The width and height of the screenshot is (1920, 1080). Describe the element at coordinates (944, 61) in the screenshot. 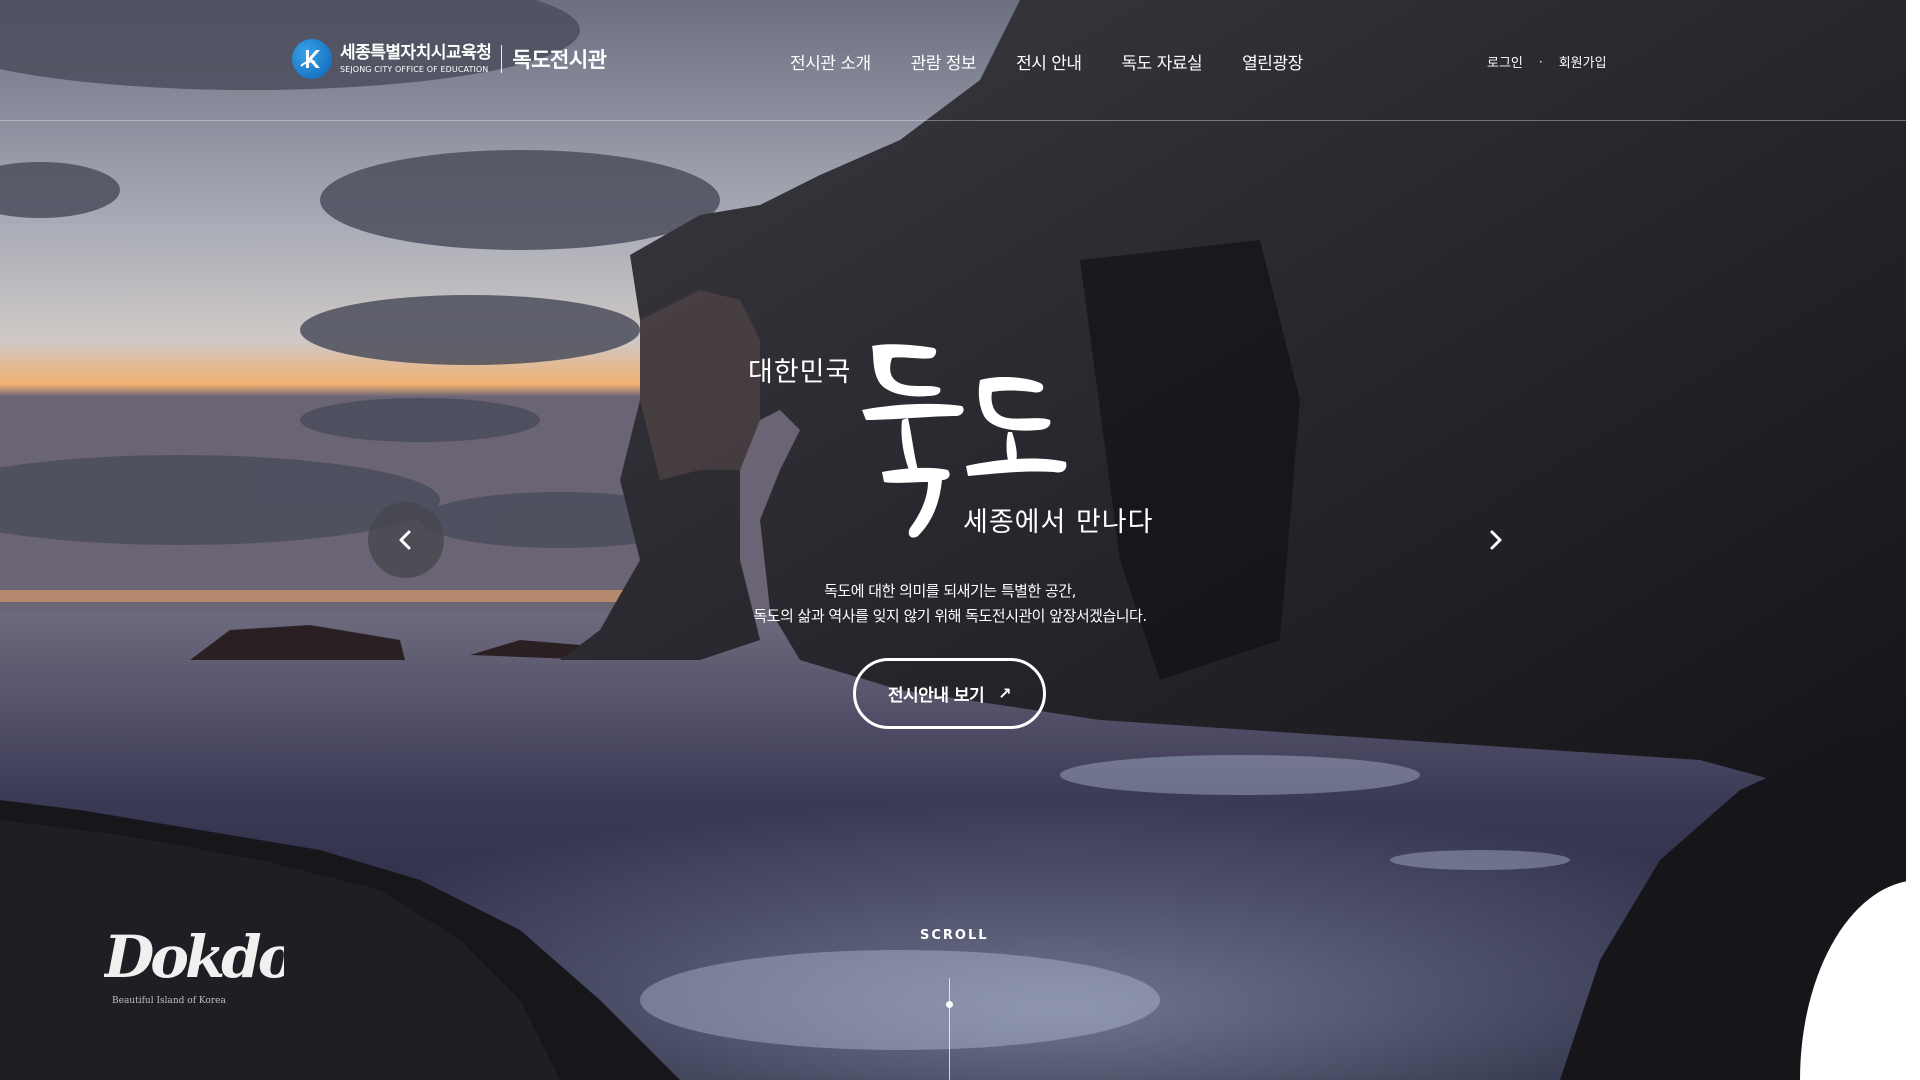

I see `nav-item-visit-info: 관람 정보` at that location.